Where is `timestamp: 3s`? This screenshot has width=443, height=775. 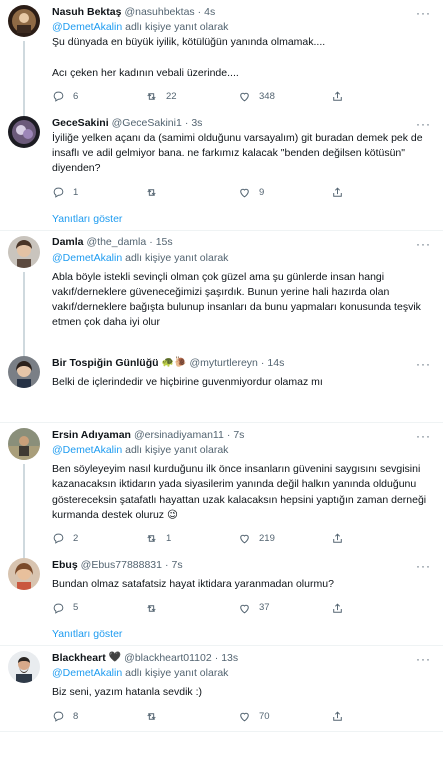 timestamp: 3s is located at coordinates (196, 123).